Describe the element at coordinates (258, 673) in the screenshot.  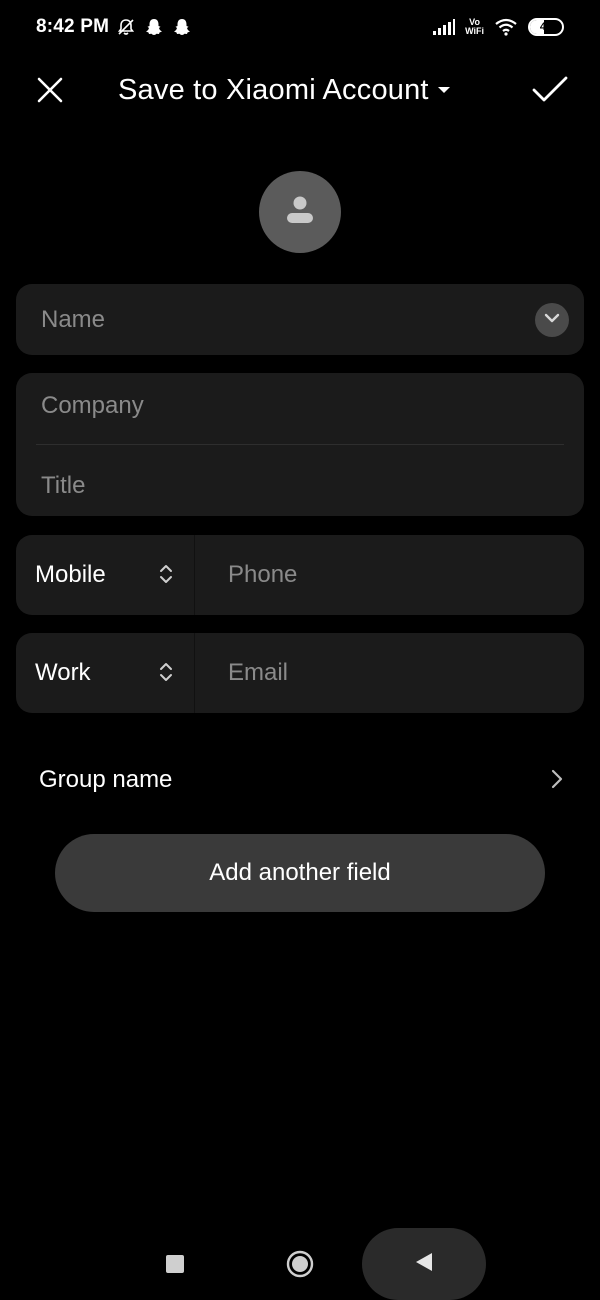
I see `email-input: Email` at that location.